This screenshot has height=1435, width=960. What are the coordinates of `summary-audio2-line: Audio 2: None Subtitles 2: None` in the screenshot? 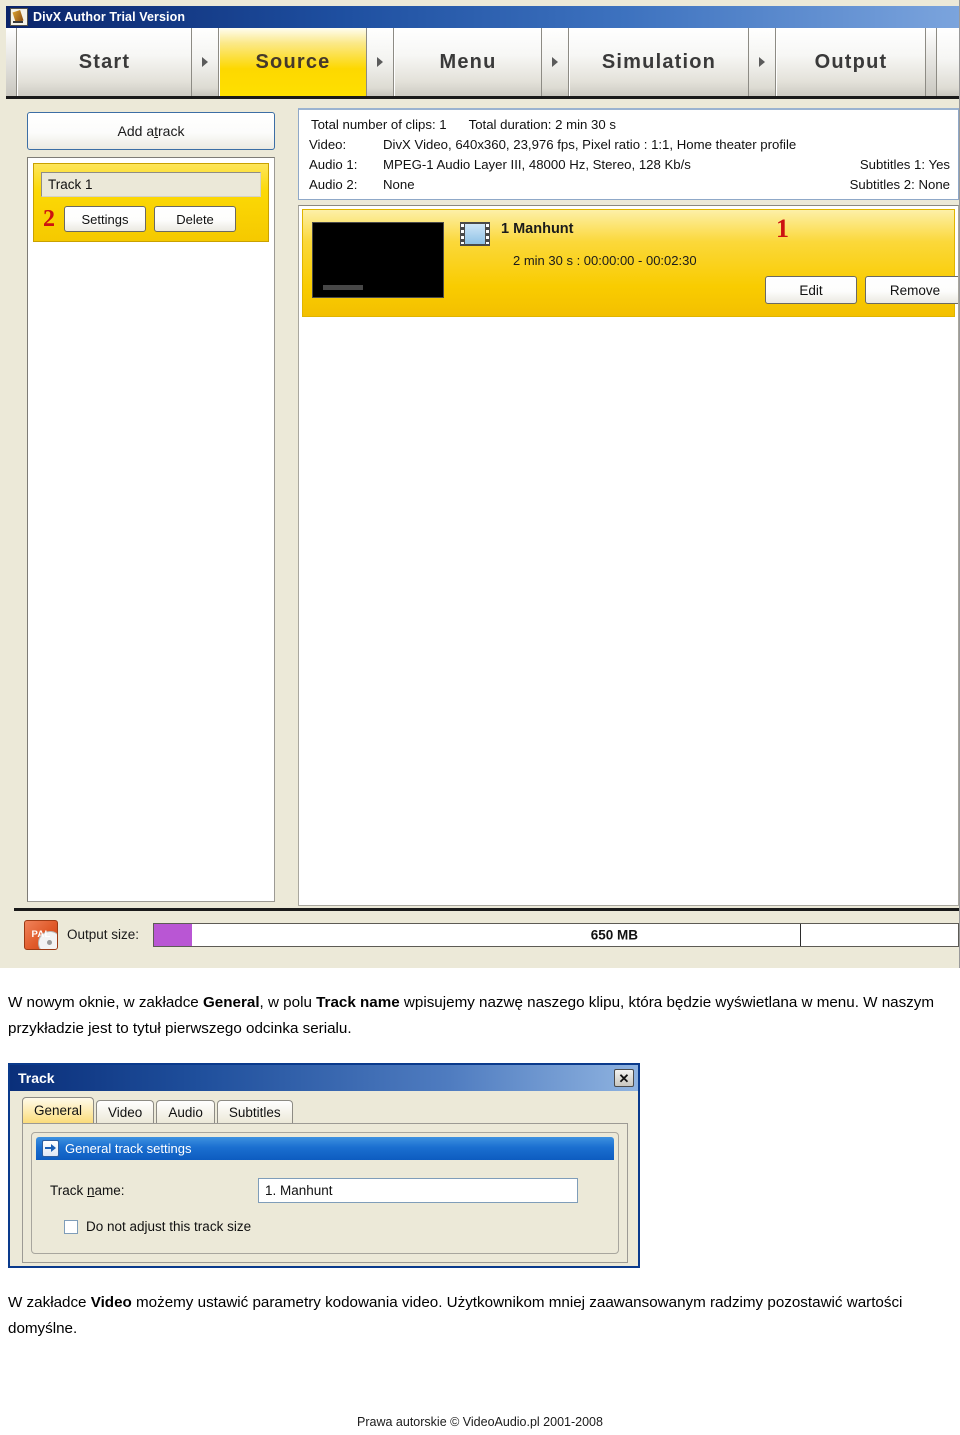 It's located at (629, 185).